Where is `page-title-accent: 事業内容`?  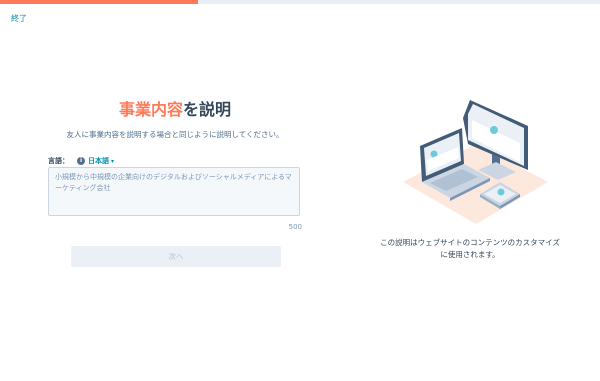 page-title-accent: 事業内容 is located at coordinates (150, 109).